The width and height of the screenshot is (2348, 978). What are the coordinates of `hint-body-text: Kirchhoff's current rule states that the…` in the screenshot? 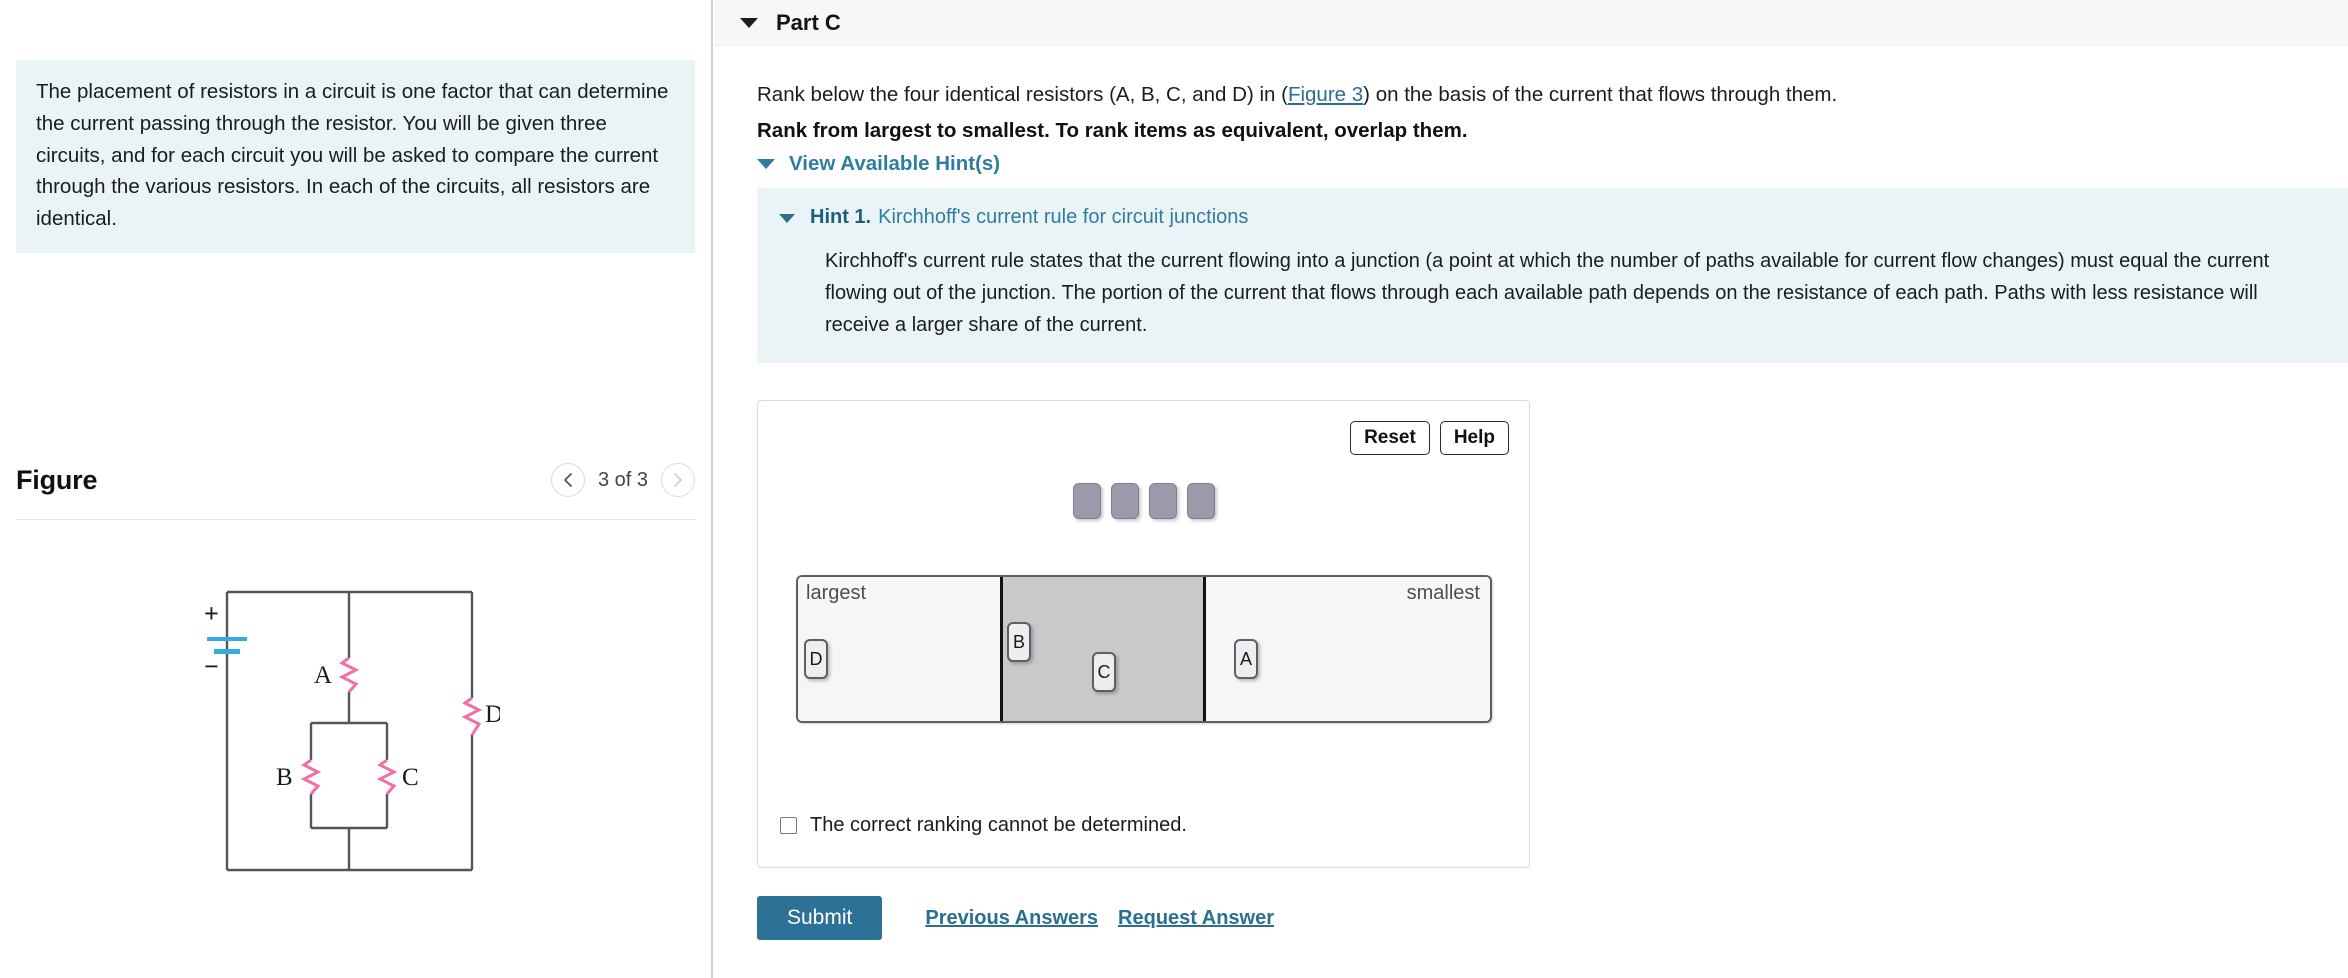 It's located at (1547, 293).